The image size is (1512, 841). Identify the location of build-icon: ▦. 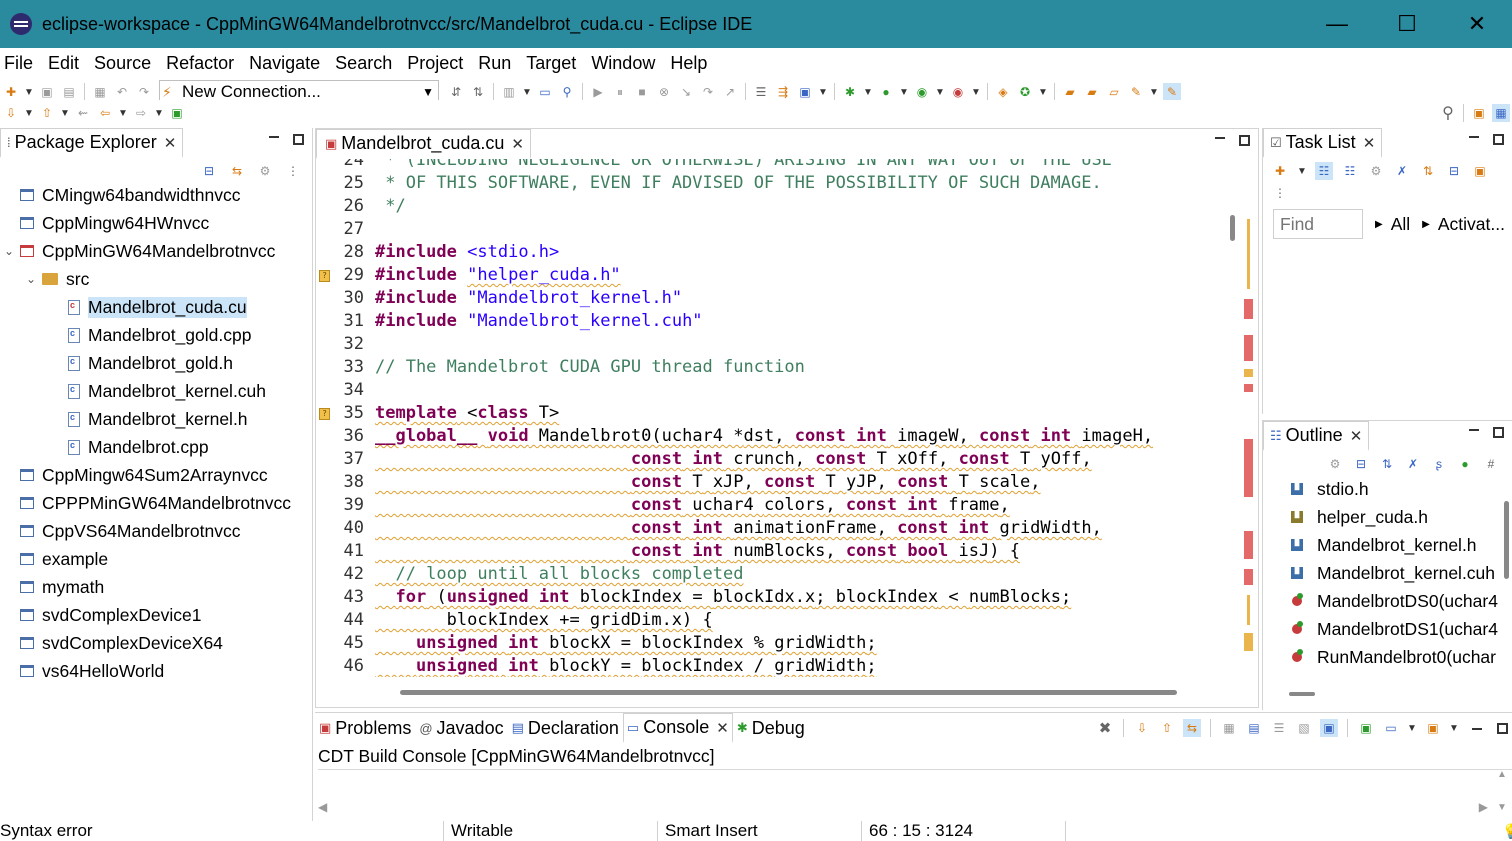
(100, 92).